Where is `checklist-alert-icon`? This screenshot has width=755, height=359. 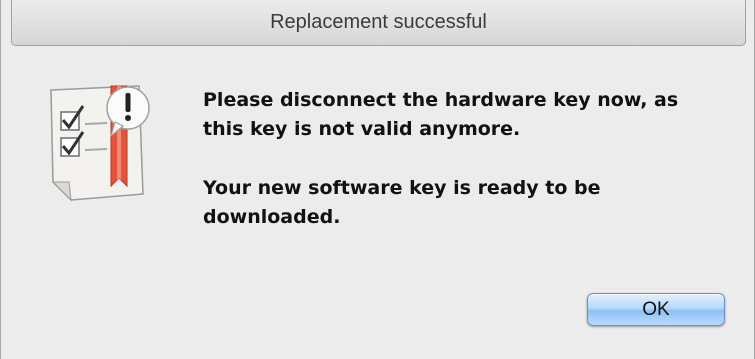
checklist-alert-icon is located at coordinates (102, 143).